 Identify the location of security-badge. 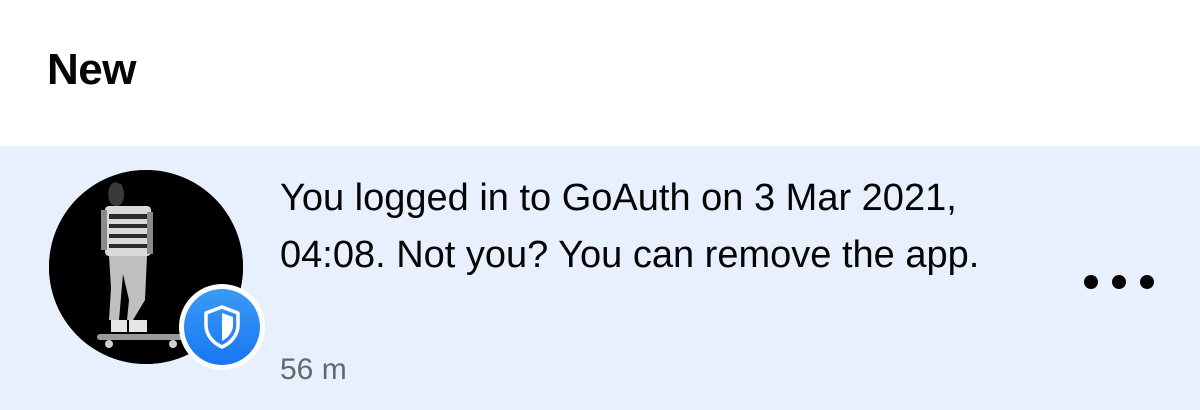
(222, 327).